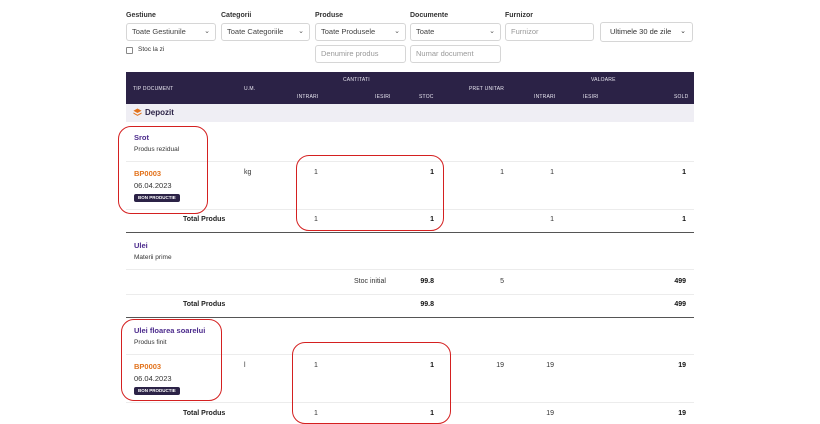 The image size is (820, 424). What do you see at coordinates (245, 365) in the screenshot?
I see `um-cell: l` at bounding box center [245, 365].